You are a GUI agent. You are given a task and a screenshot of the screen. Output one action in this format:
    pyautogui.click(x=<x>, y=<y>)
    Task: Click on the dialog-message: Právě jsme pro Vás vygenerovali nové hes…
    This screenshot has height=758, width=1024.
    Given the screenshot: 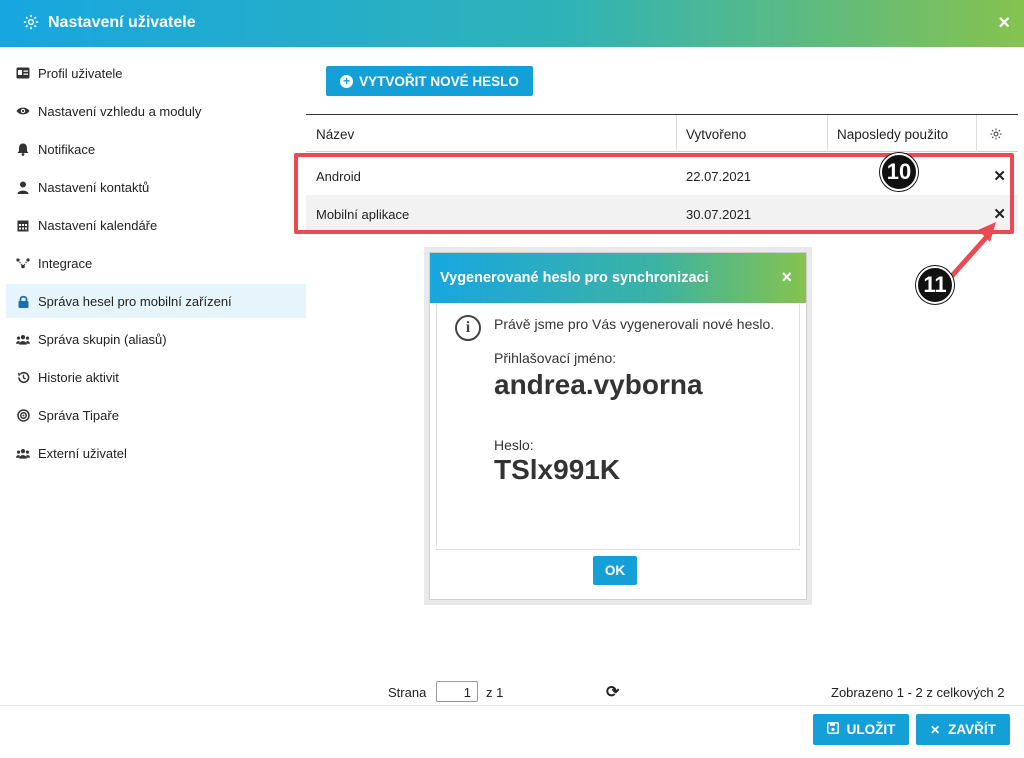 What is the action you would take?
    pyautogui.click(x=634, y=324)
    